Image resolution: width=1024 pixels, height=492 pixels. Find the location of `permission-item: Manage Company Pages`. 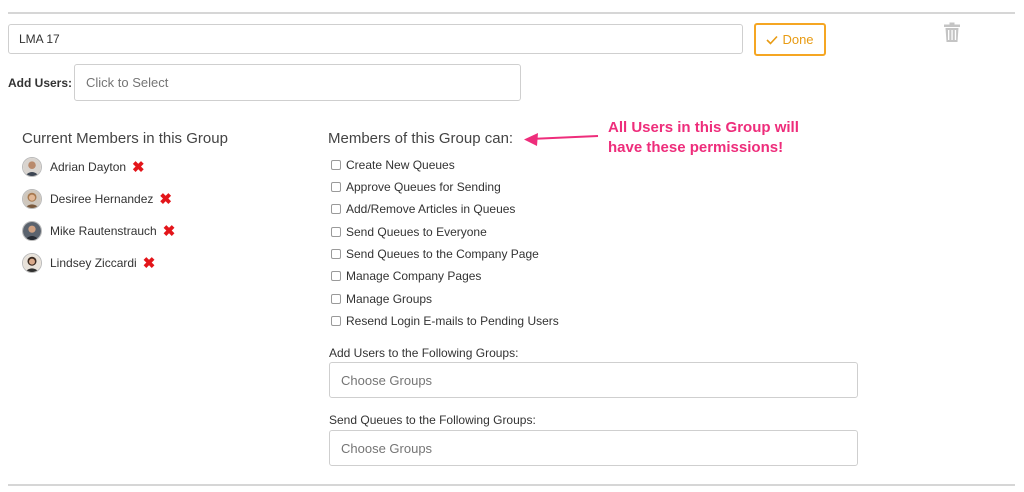

permission-item: Manage Company Pages is located at coordinates (406, 276).